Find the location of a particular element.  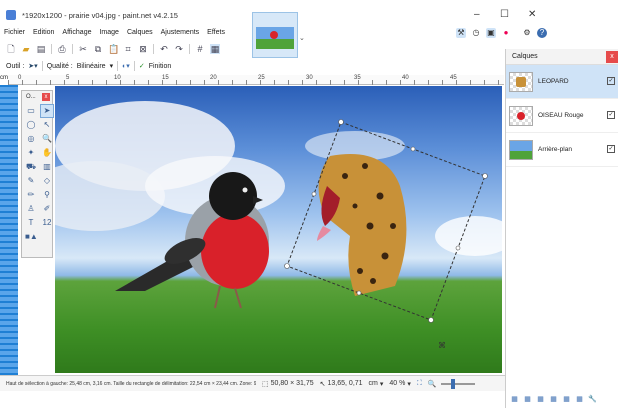

ruler-label: 40 is located at coordinates (405, 78).